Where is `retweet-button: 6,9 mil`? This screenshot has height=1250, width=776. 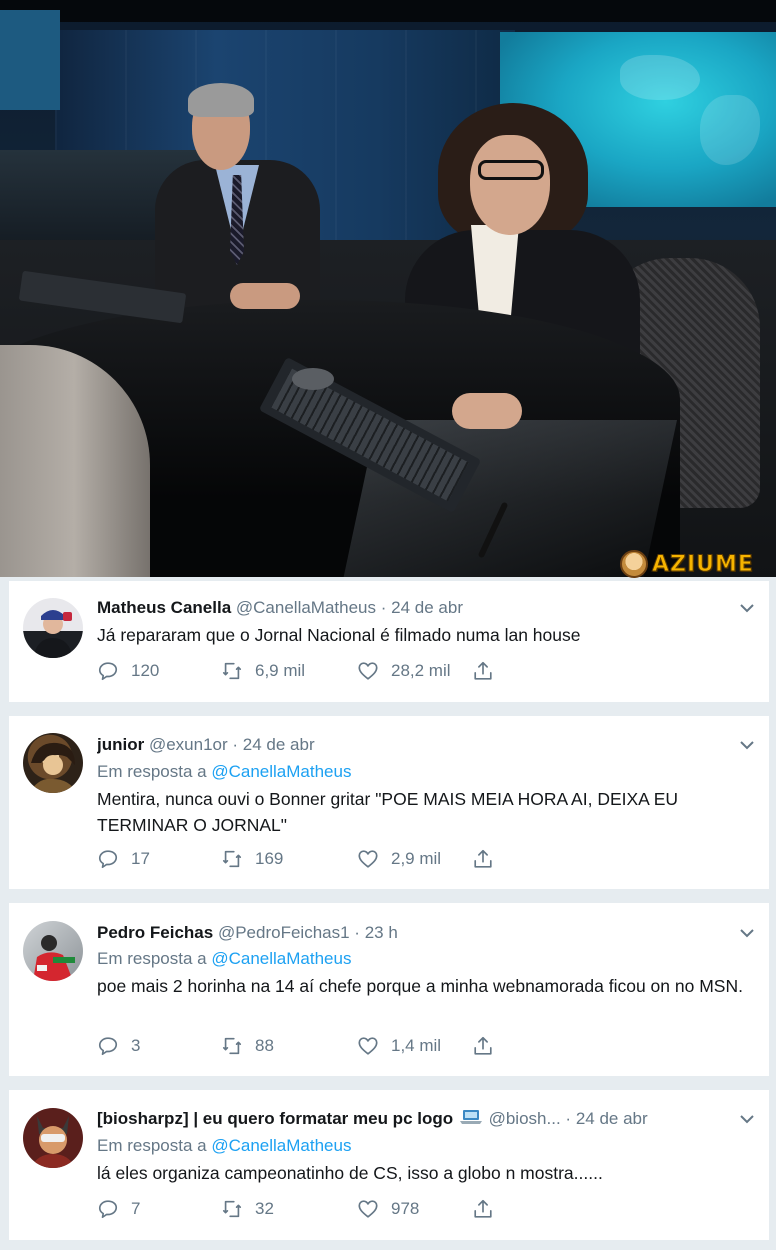
retweet-button: 6,9 mil is located at coordinates (263, 671).